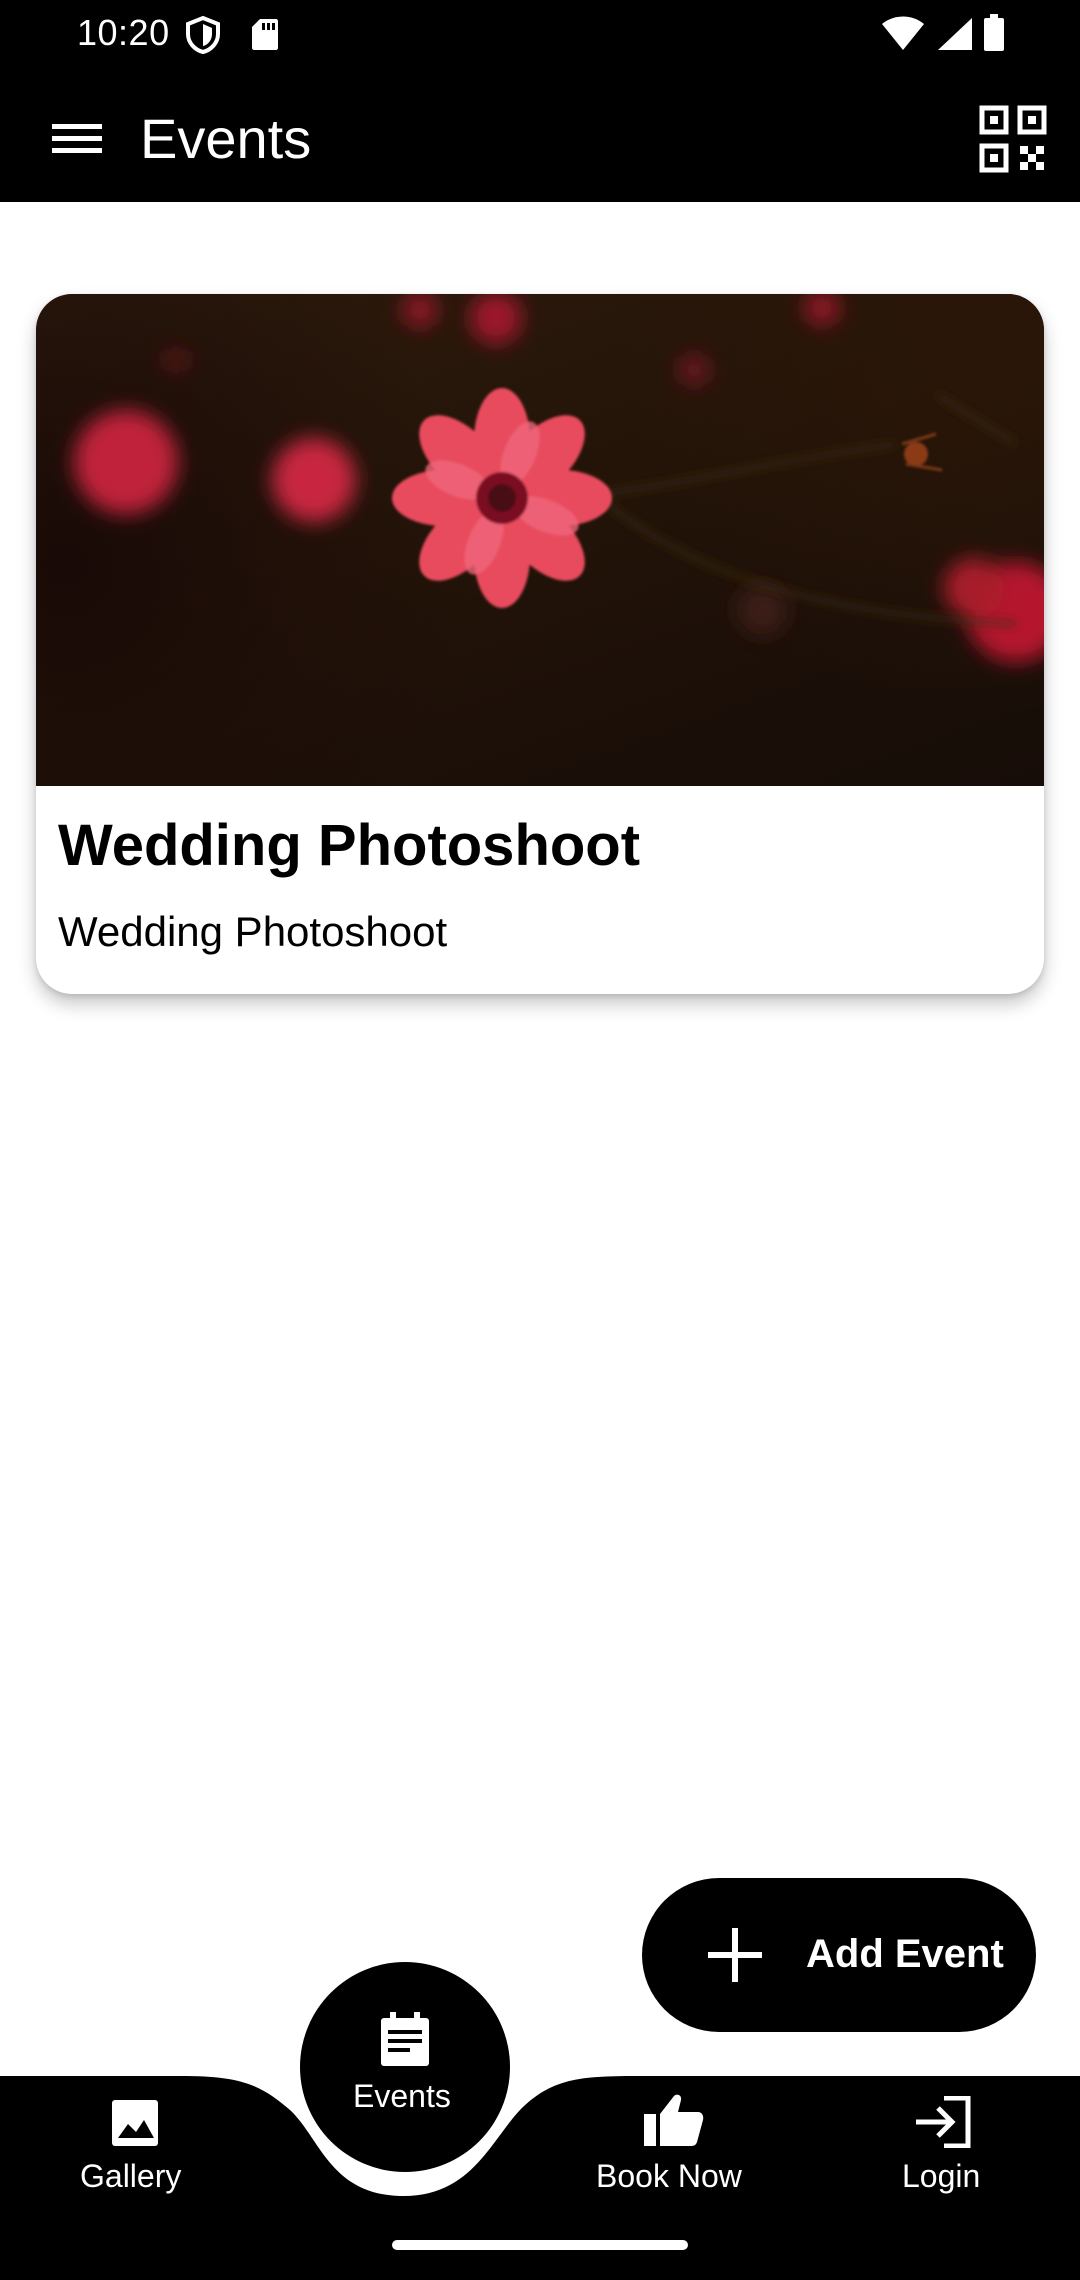 This screenshot has width=1080, height=2280. I want to click on menu-icon, so click(77, 138).